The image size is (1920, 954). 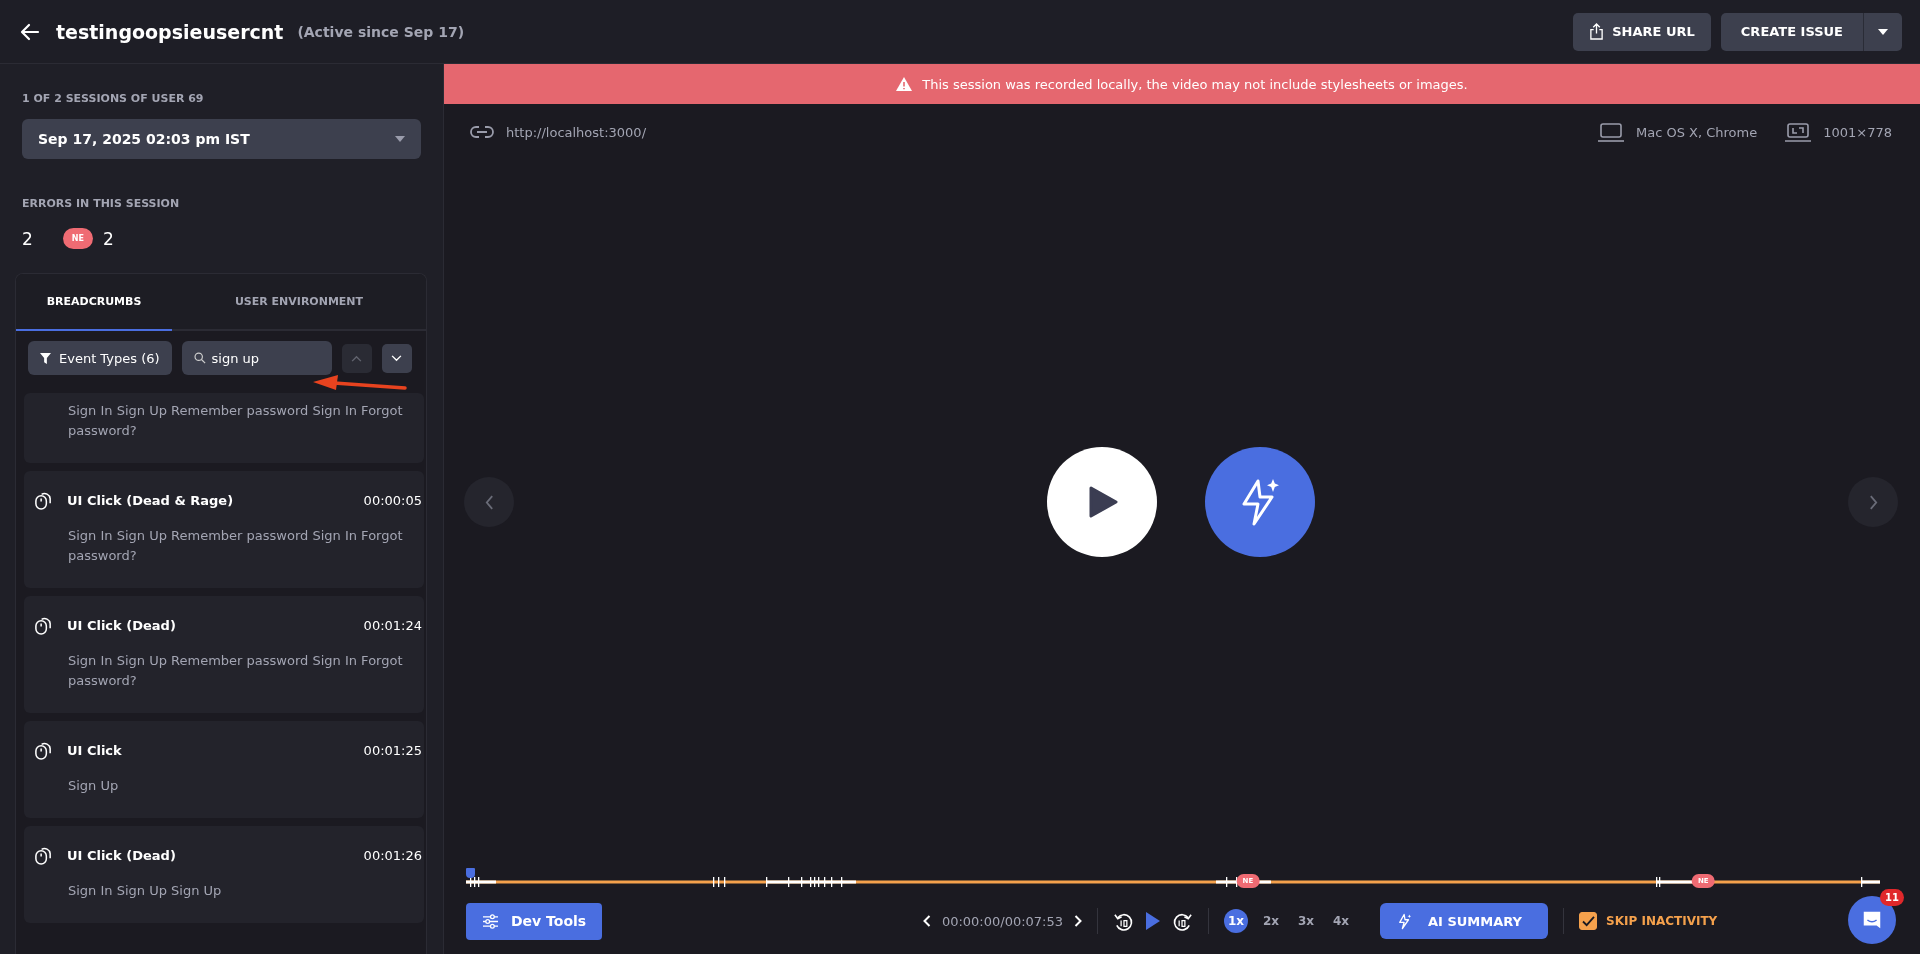 I want to click on speed-option: 1x, so click(x=1236, y=921).